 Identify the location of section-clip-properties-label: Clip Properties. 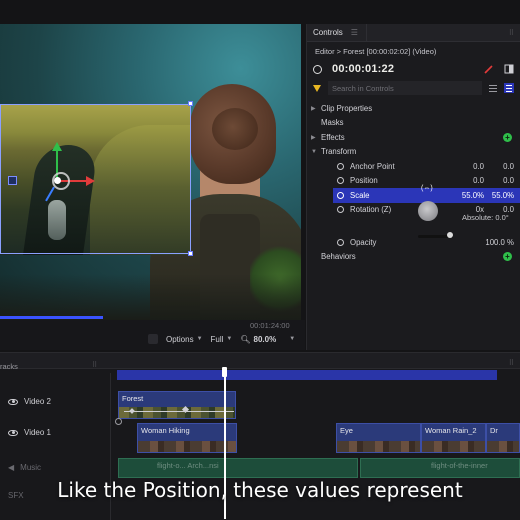
(347, 108).